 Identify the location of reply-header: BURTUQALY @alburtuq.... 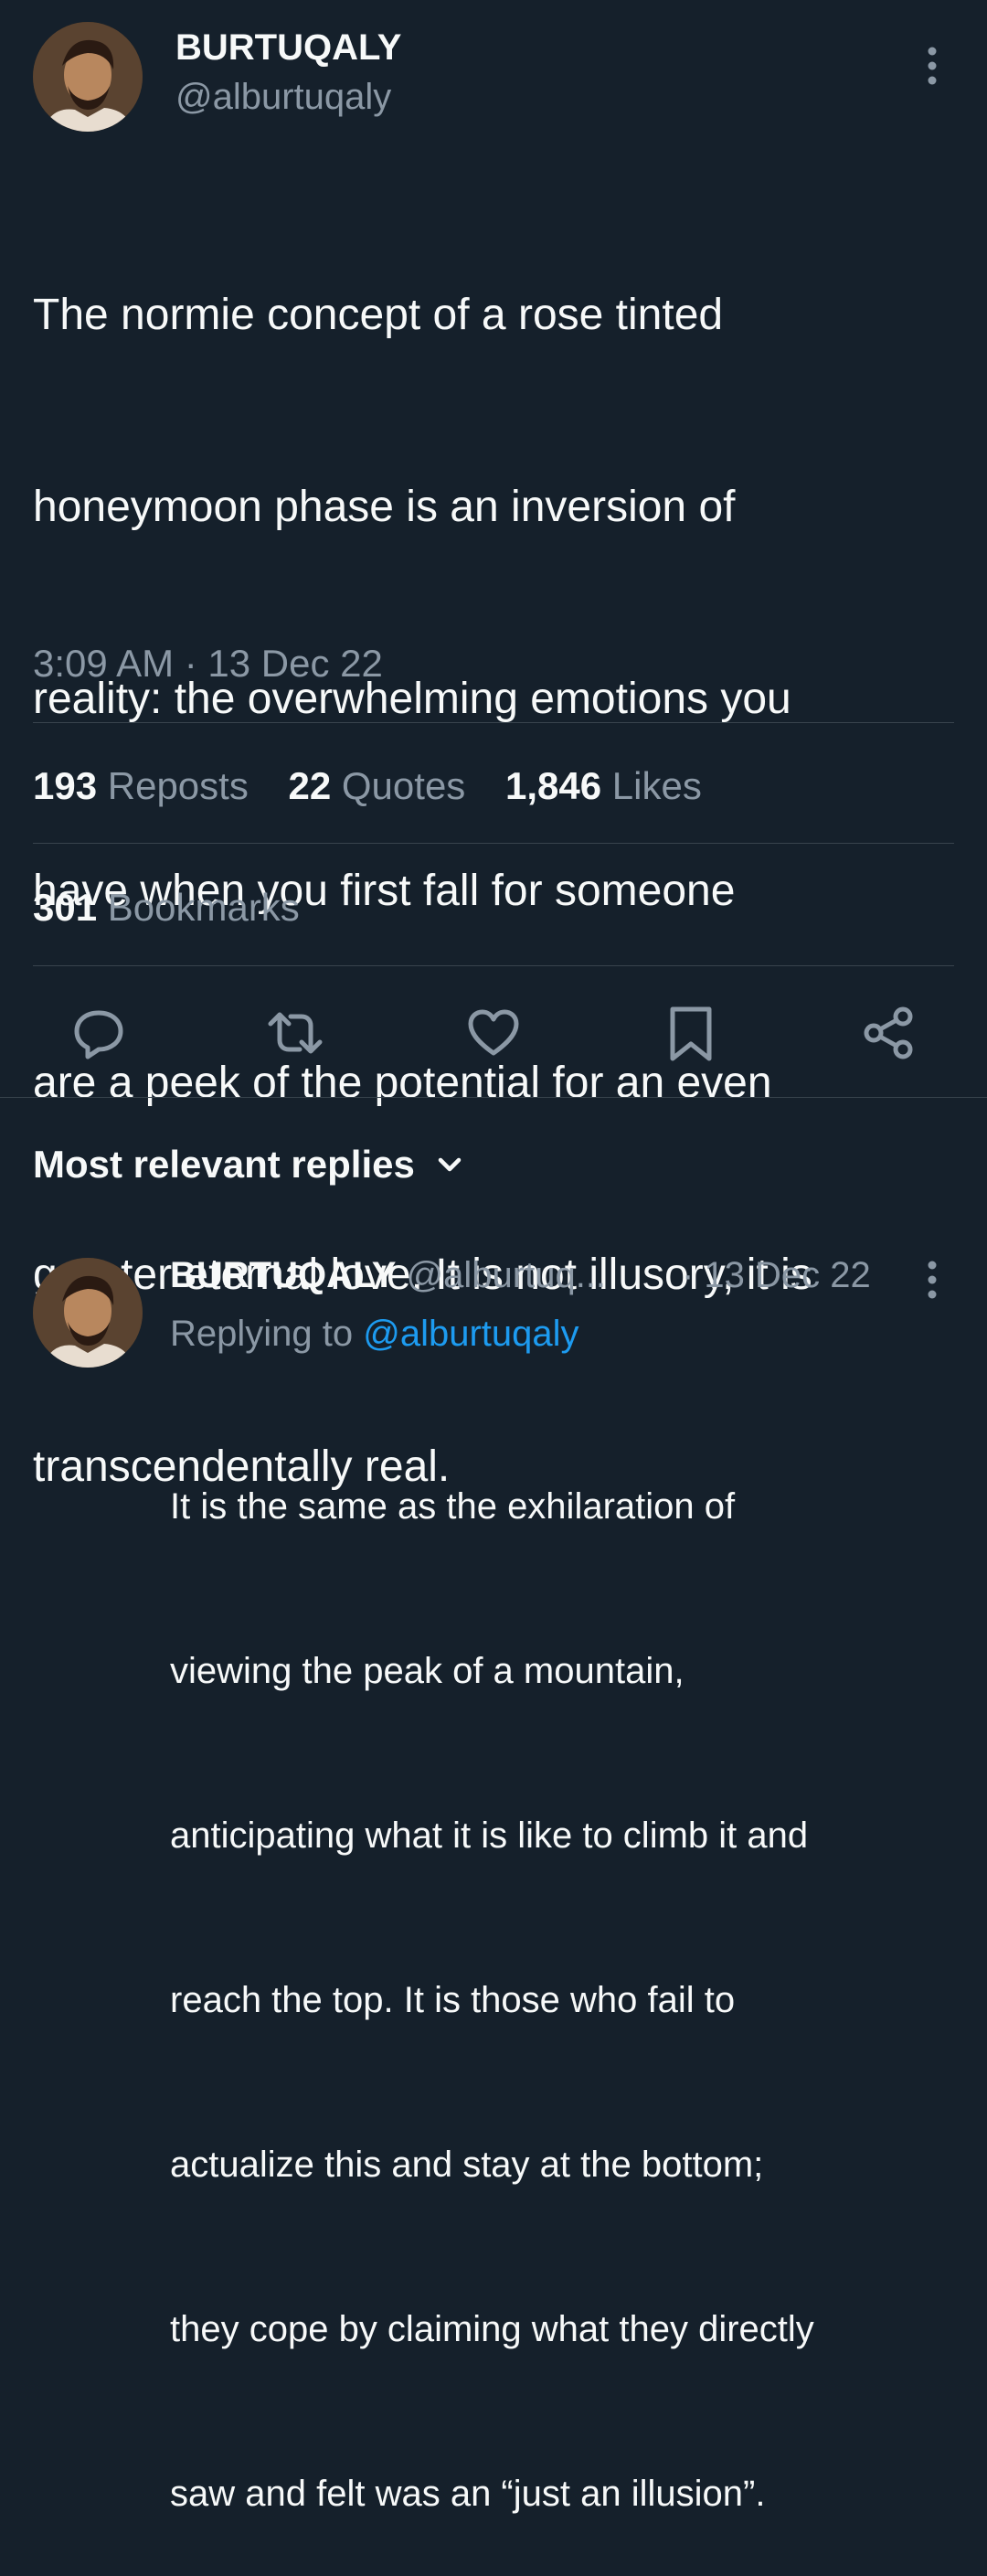
(388, 1275).